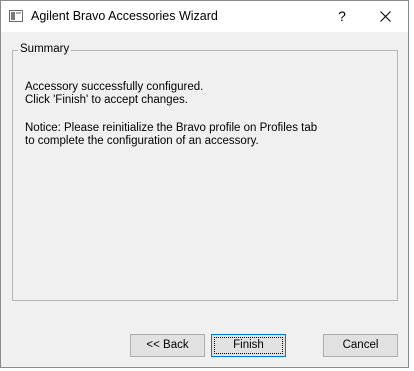  I want to click on finish-button-label: Finish, so click(248, 345).